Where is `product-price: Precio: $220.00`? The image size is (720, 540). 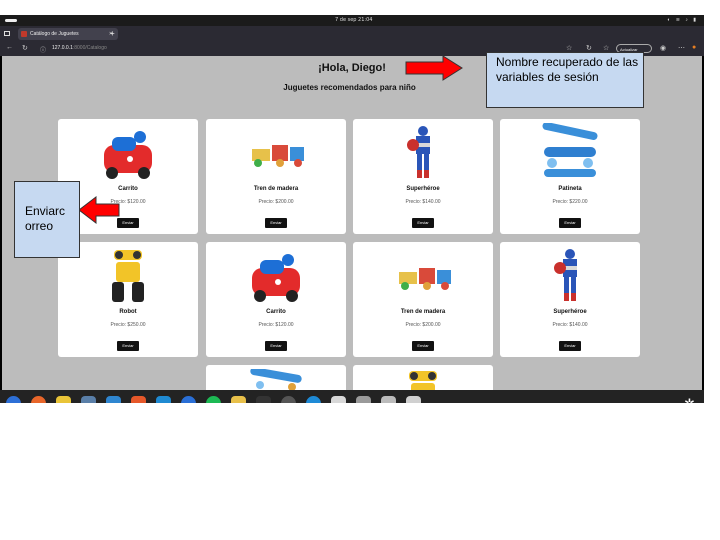
product-price: Precio: $220.00 is located at coordinates (570, 202).